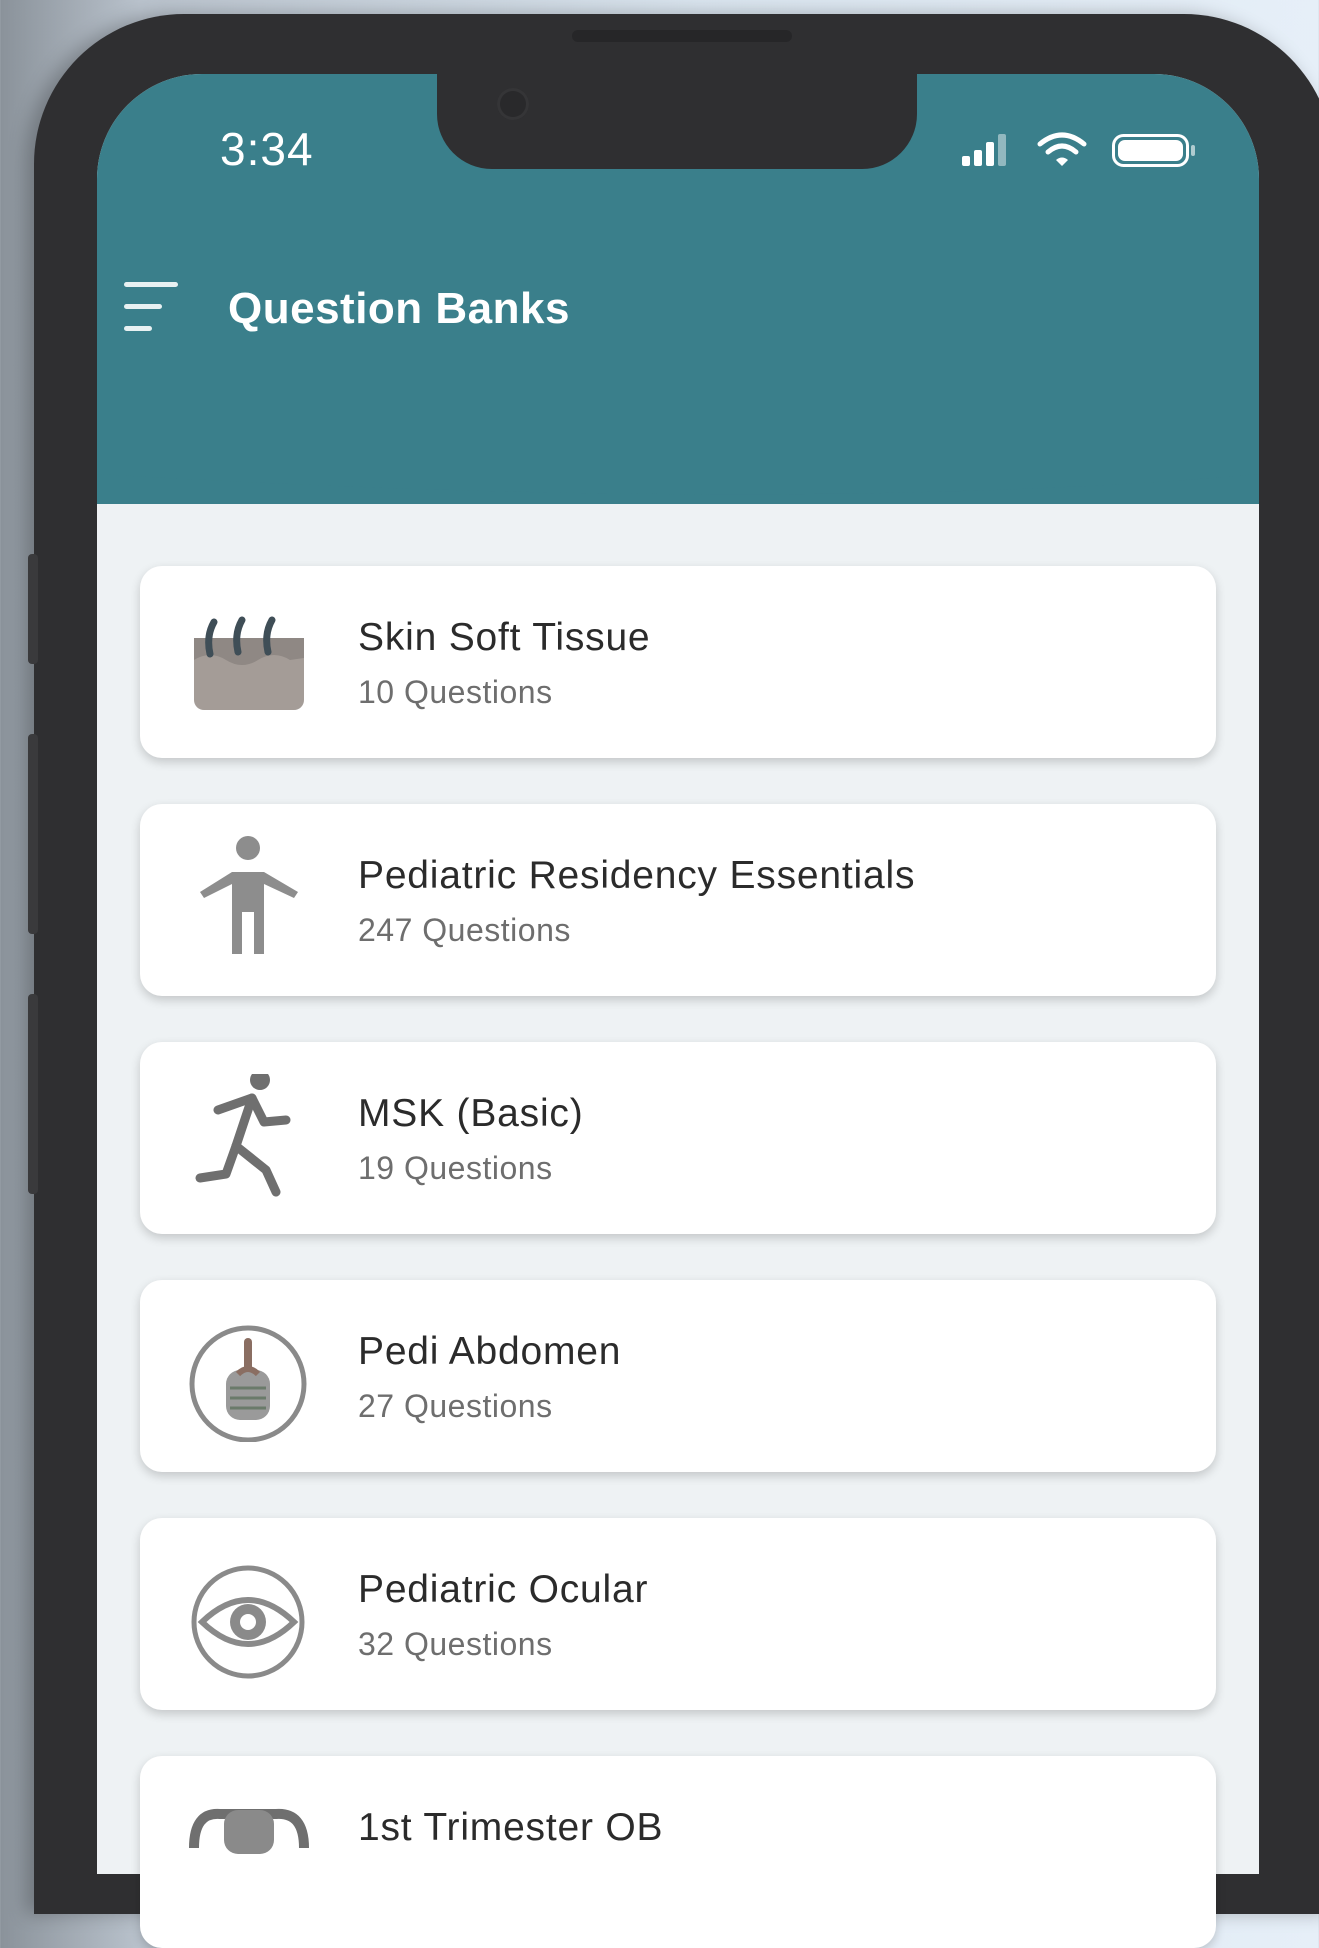  What do you see at coordinates (1062, 149) in the screenshot?
I see `wifi-icon` at bounding box center [1062, 149].